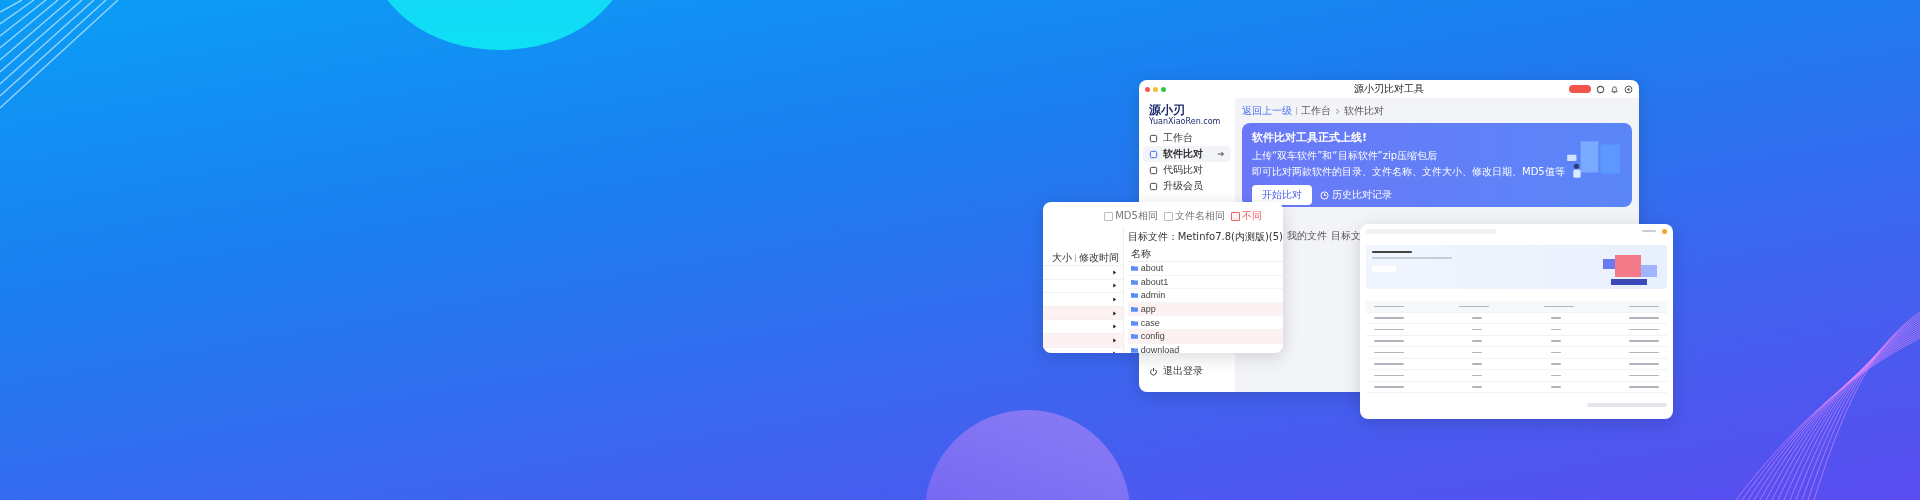 Image resolution: width=1920 pixels, height=500 pixels. What do you see at coordinates (1154, 281) in the screenshot?
I see `file-name: about1` at bounding box center [1154, 281].